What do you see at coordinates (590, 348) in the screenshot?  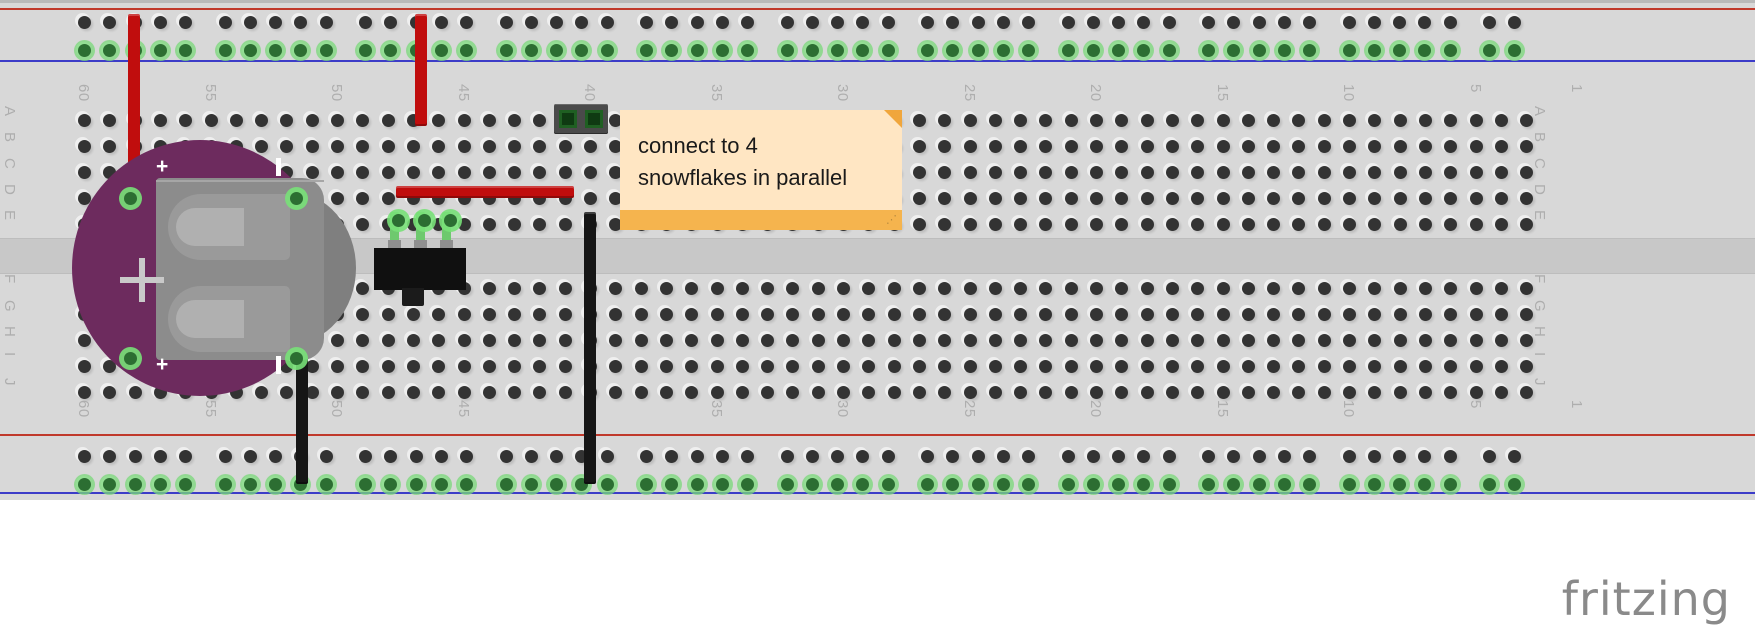 I see `wire-header-ground-to-bottom-rail` at bounding box center [590, 348].